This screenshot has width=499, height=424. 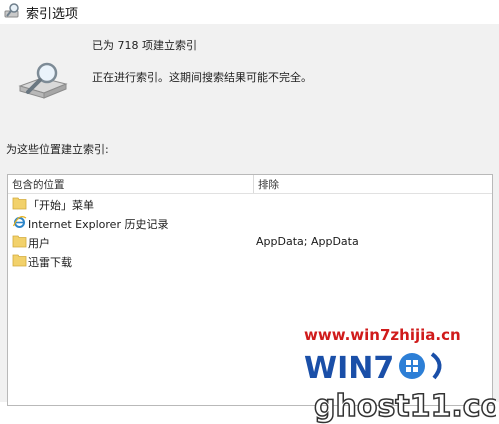 I want to click on indexed-count-text: 已为 718 项建立索引, so click(x=144, y=45).